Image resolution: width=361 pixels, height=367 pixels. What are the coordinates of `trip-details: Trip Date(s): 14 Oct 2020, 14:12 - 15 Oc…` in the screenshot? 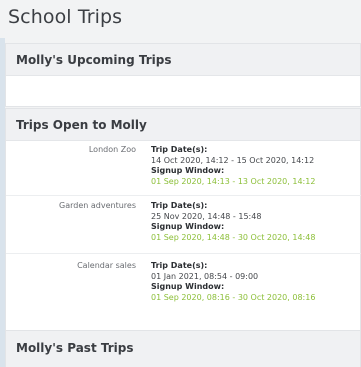 It's located at (233, 166).